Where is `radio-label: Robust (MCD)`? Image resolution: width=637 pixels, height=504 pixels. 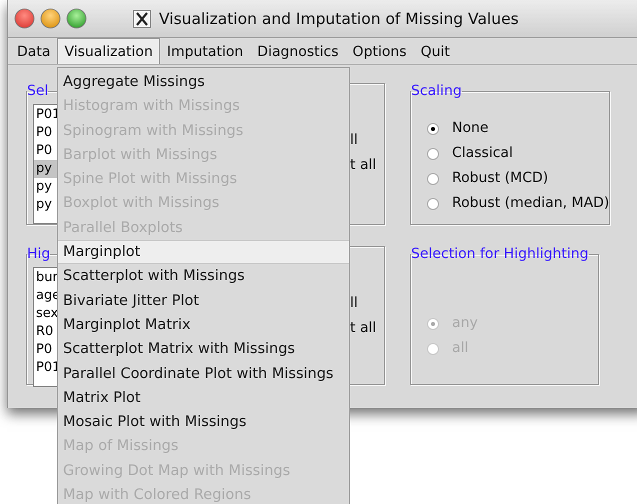
radio-label: Robust (MCD) is located at coordinates (500, 178).